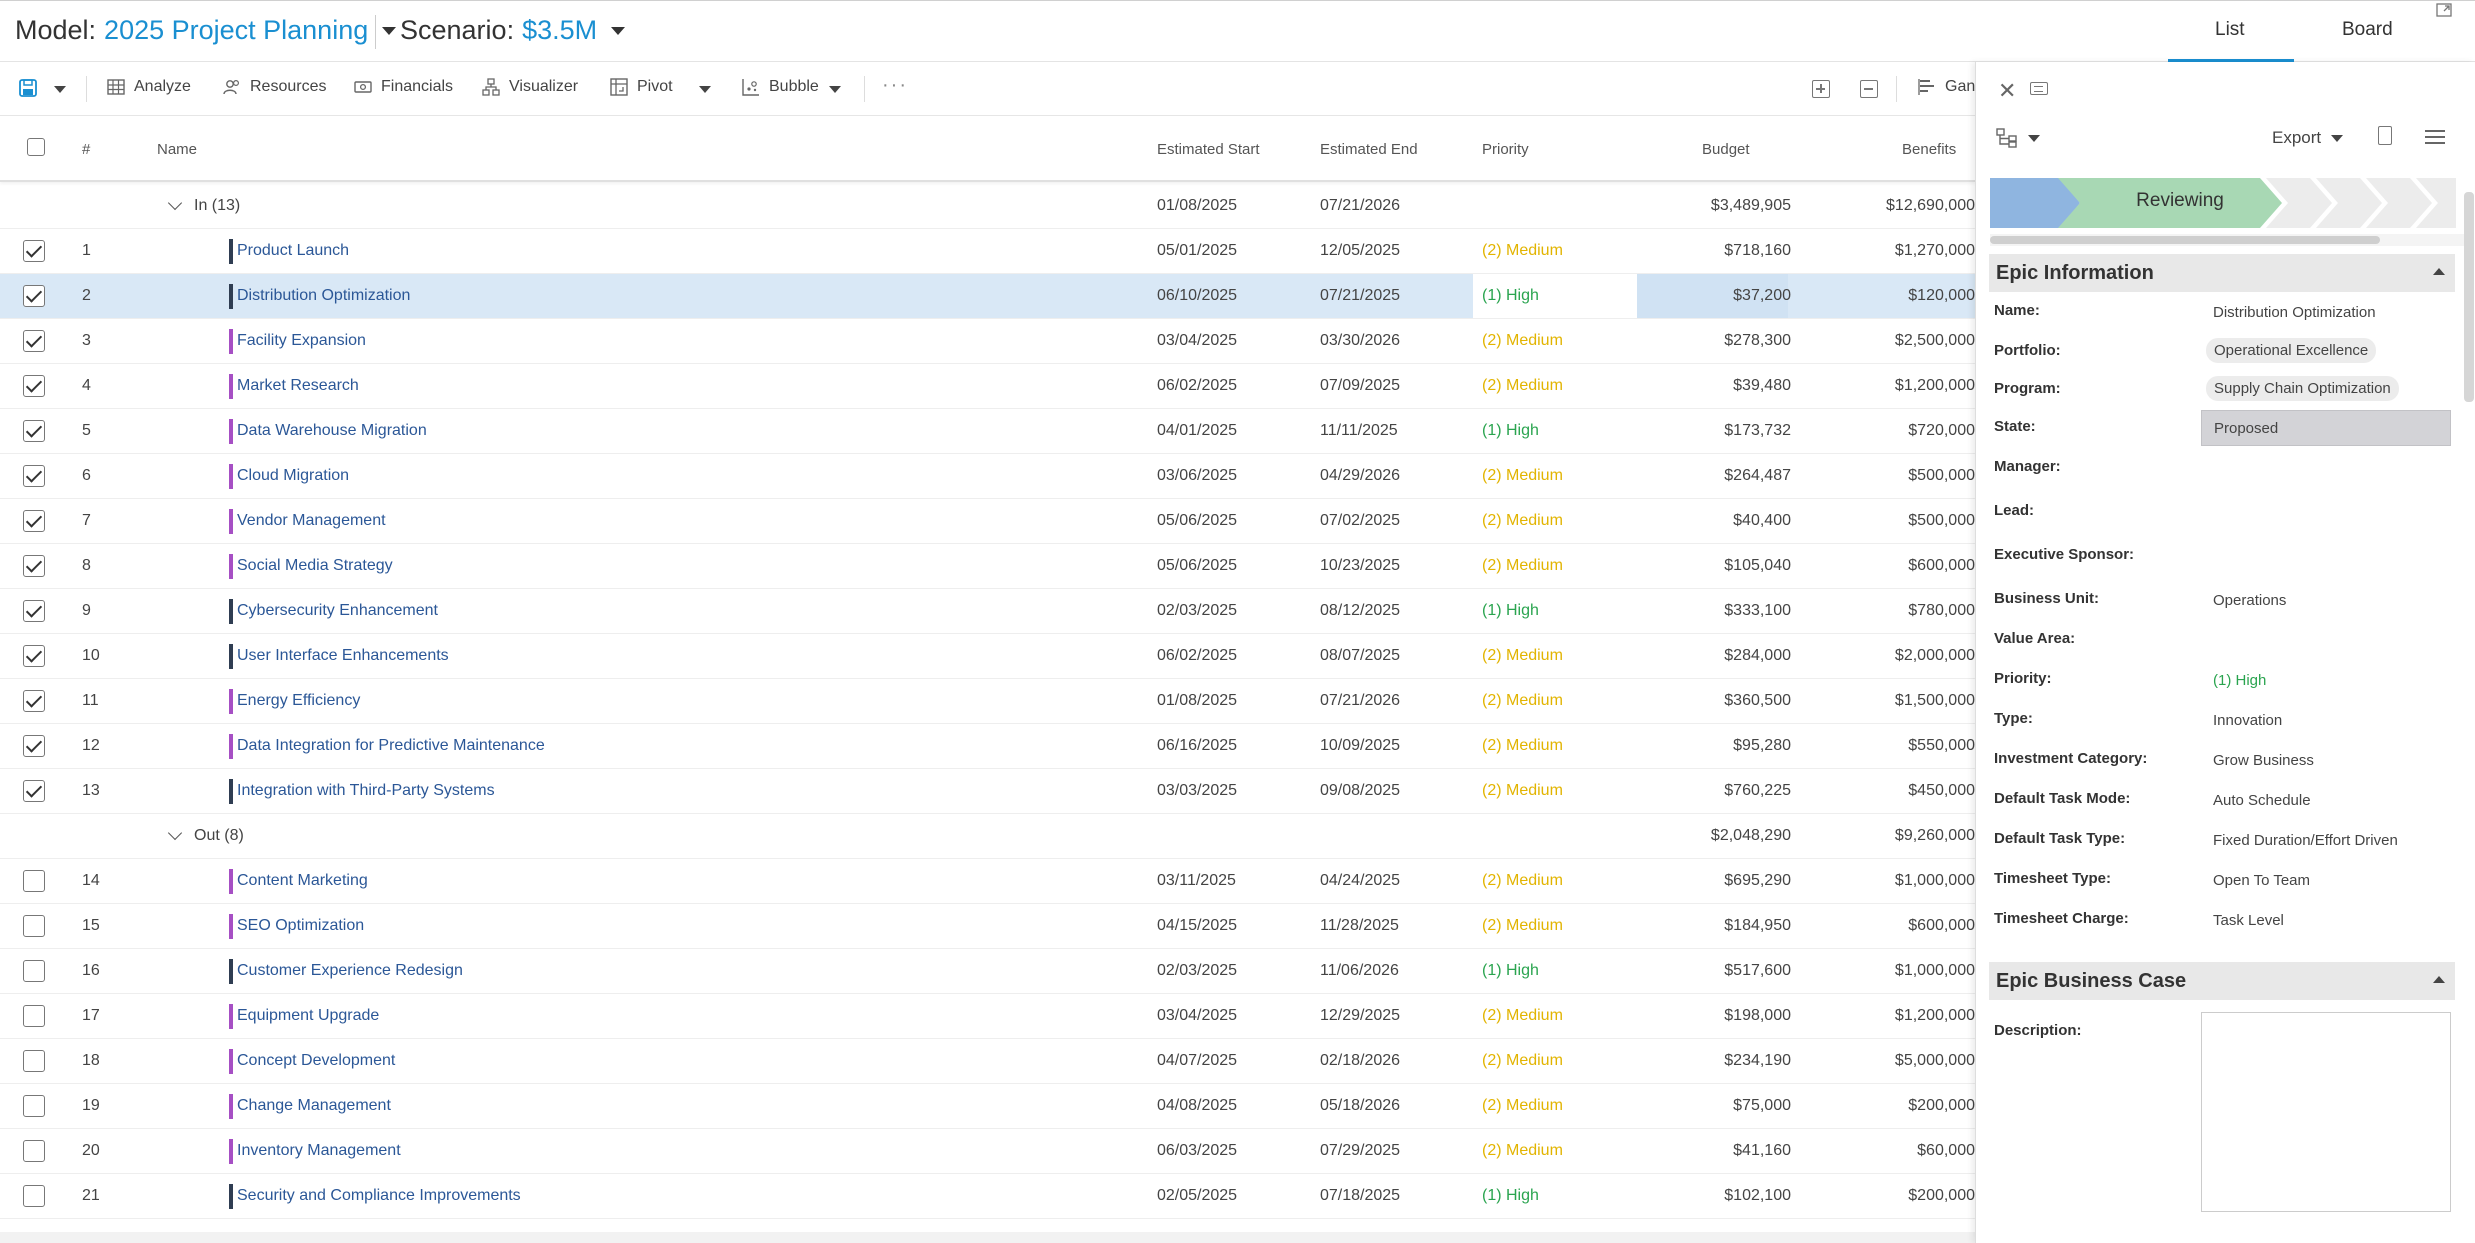 The width and height of the screenshot is (2475, 1243). I want to click on estimated-start: 06/03/2025, so click(1197, 1151).